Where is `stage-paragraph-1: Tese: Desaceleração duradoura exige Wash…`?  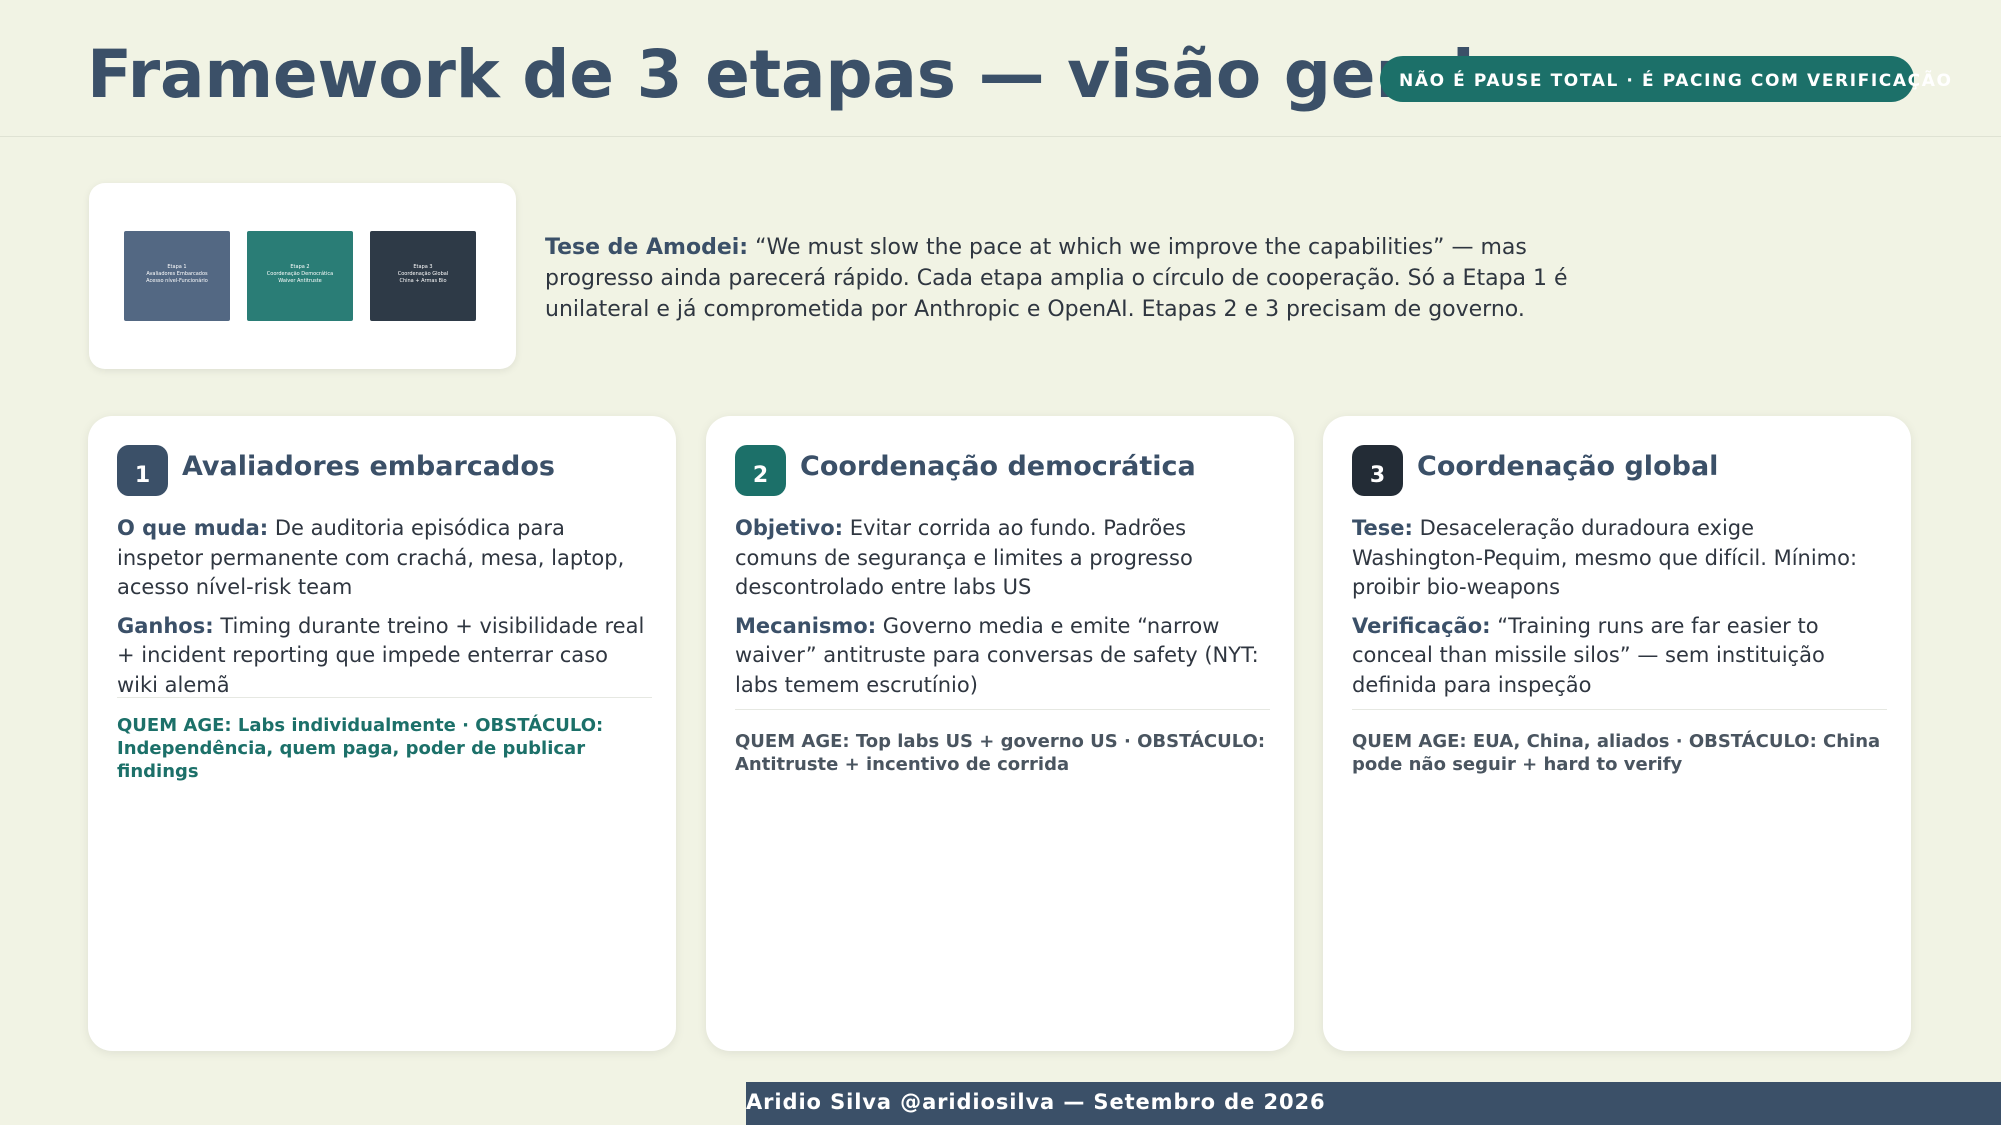
stage-paragraph-1: Tese: Desaceleração duradoura exige Wash… is located at coordinates (1619, 558).